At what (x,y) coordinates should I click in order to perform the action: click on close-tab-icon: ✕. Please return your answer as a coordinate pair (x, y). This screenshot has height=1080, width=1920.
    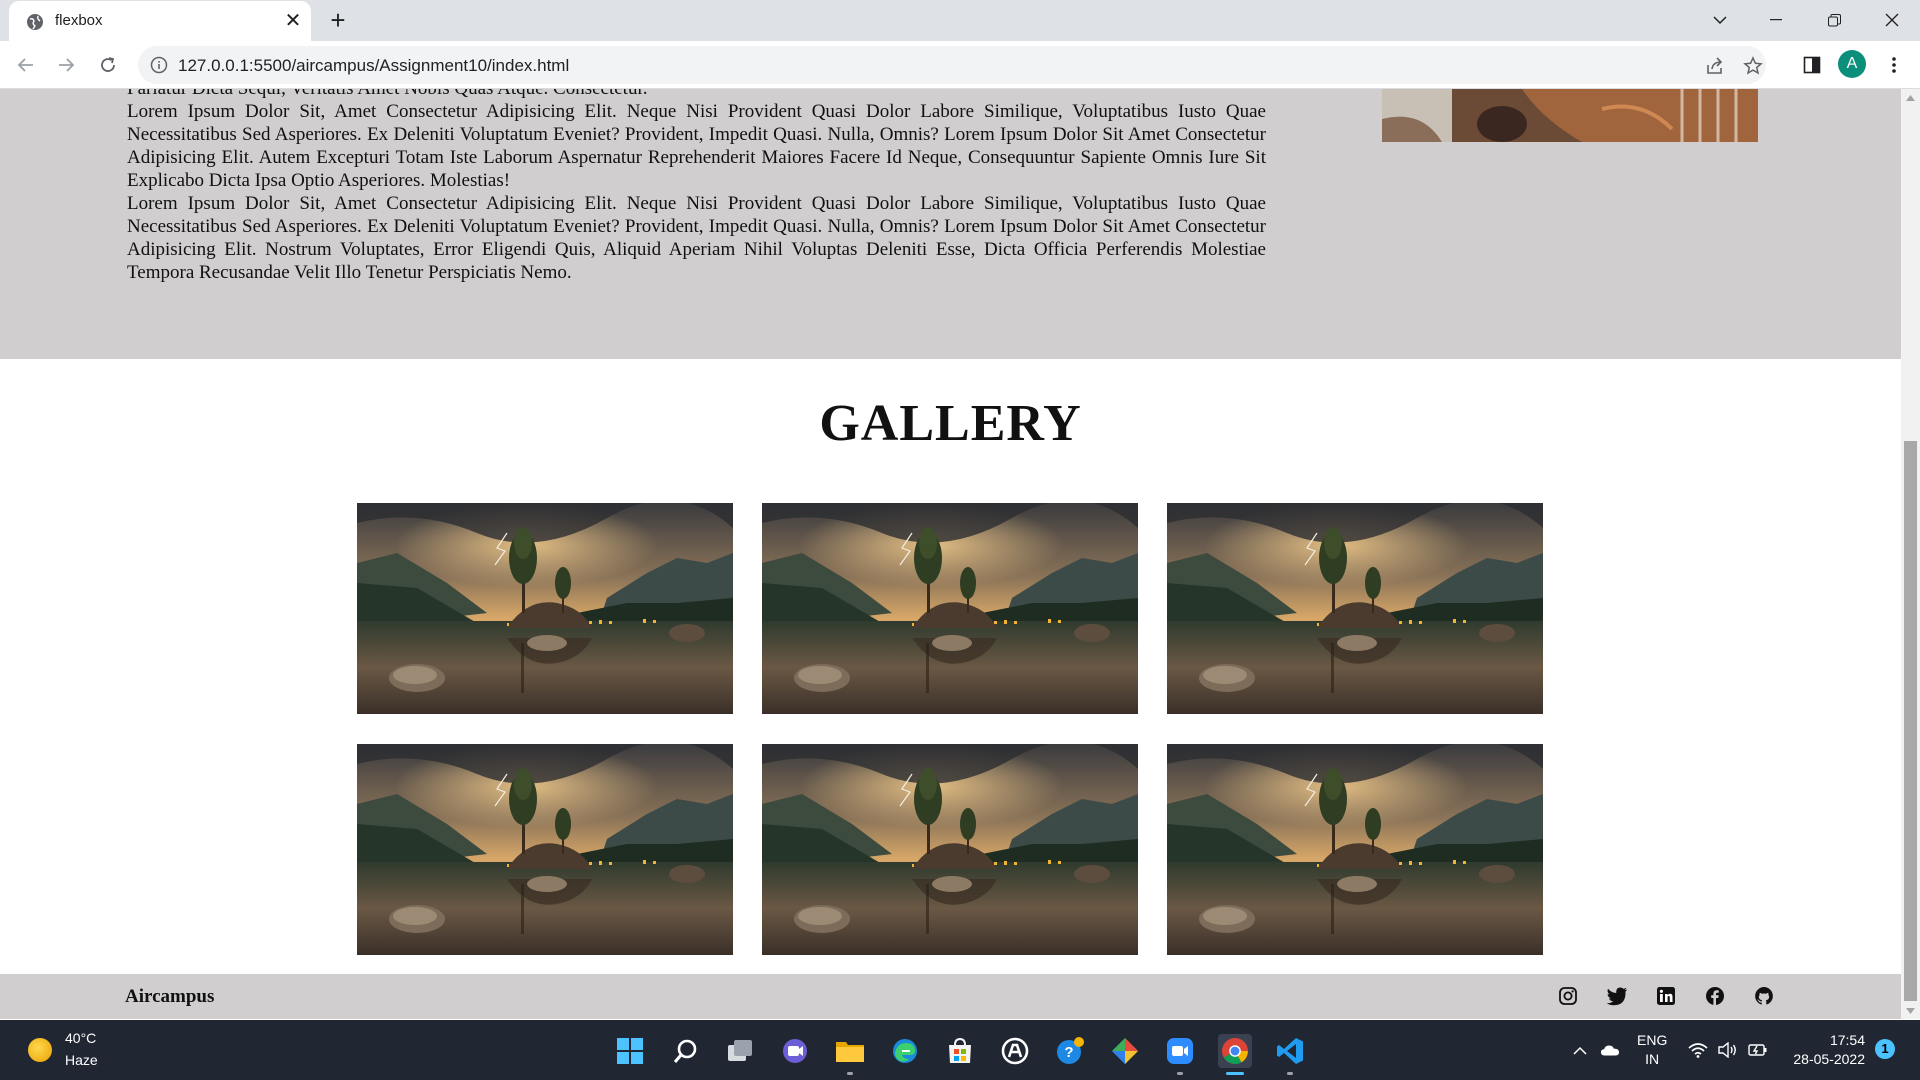
    Looking at the image, I should click on (293, 21).